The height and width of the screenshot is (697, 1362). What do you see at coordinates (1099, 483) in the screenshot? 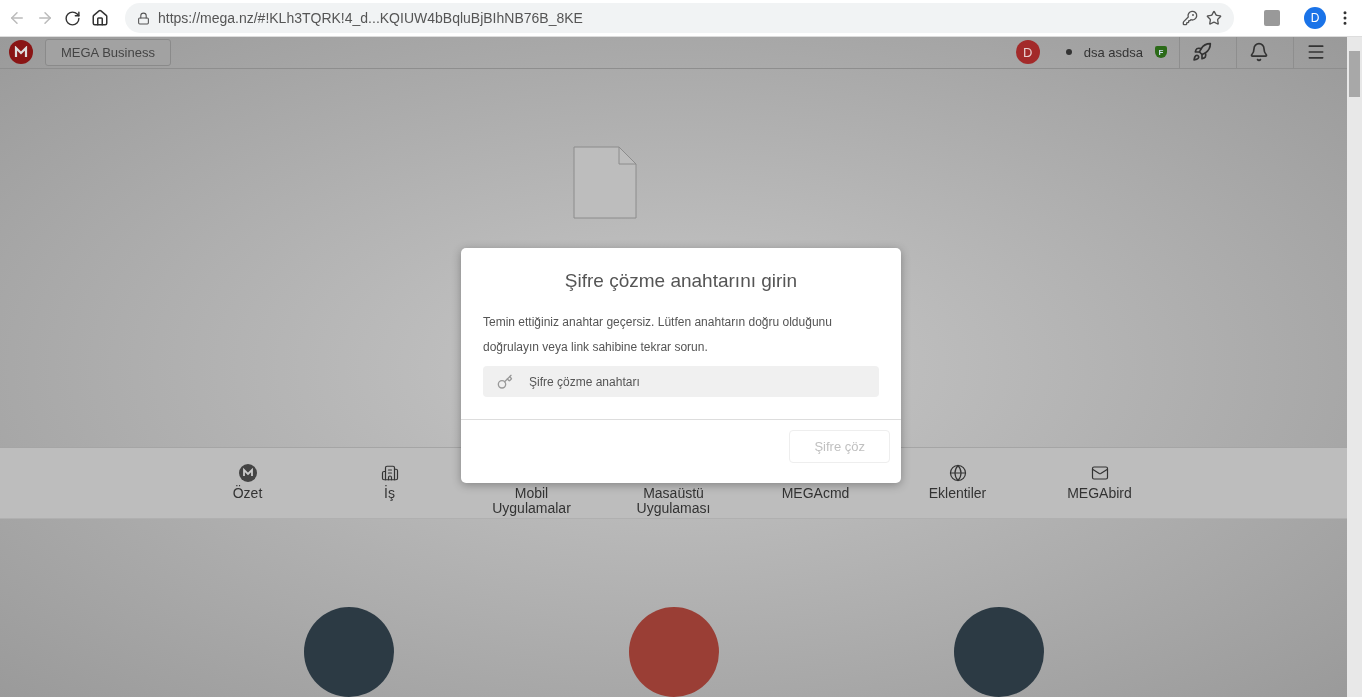
I see `nav-link: MEGAbird` at bounding box center [1099, 483].